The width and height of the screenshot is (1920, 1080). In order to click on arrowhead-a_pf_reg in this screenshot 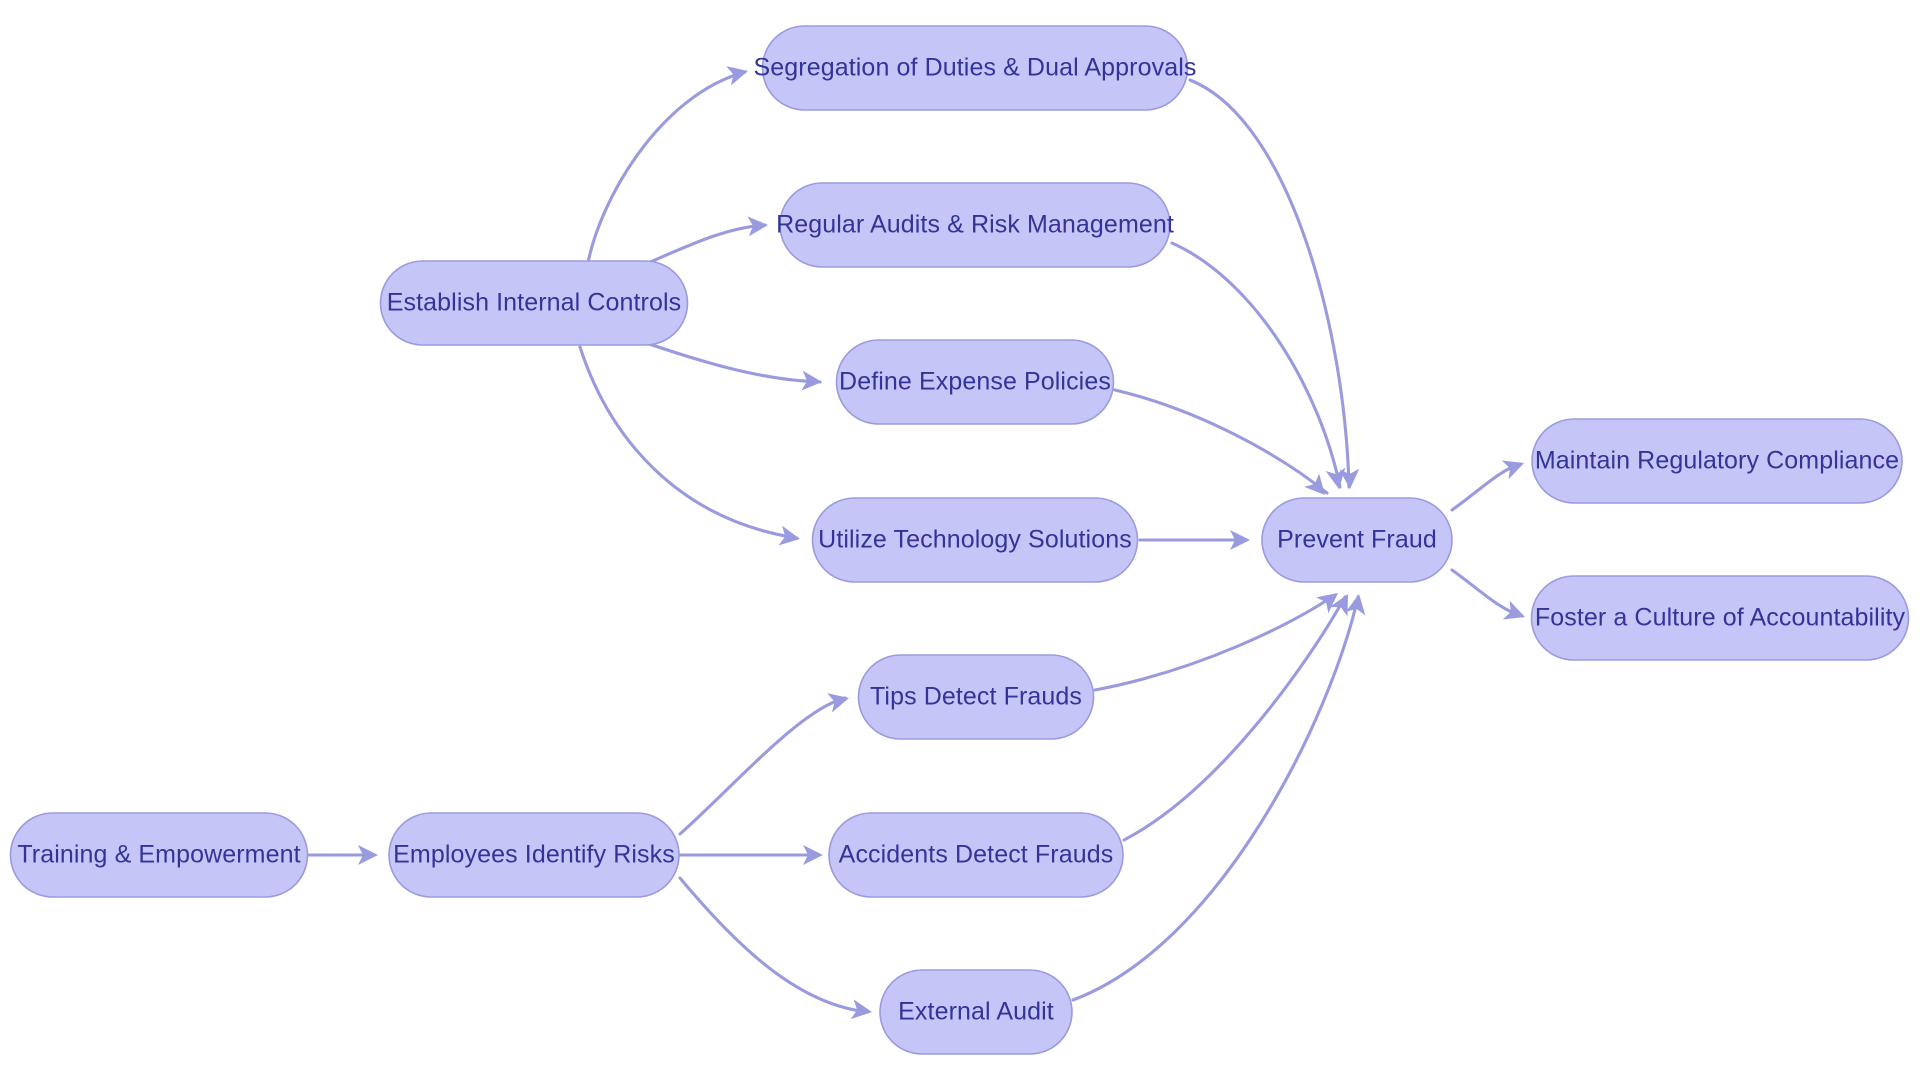, I will do `click(1512, 470)`.